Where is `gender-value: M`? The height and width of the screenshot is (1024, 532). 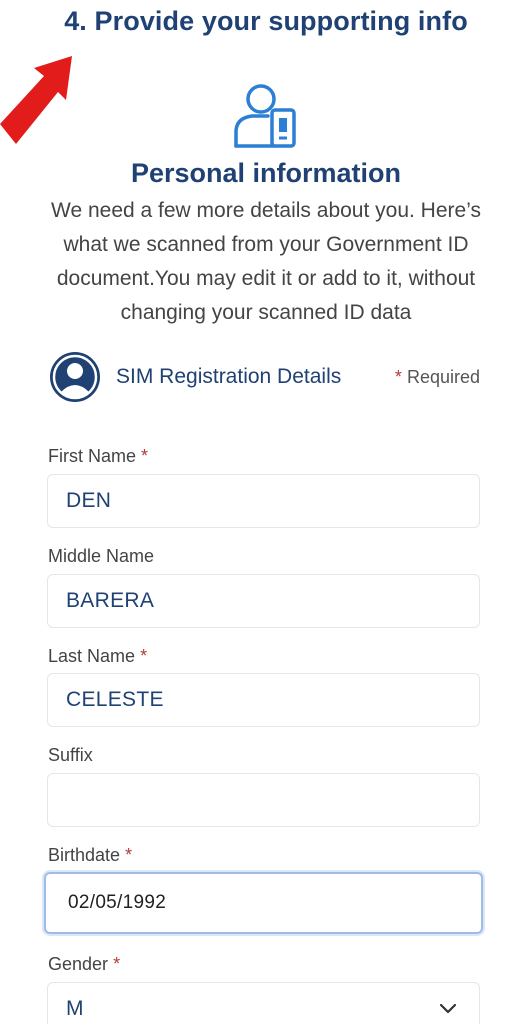 gender-value: M is located at coordinates (75, 1008).